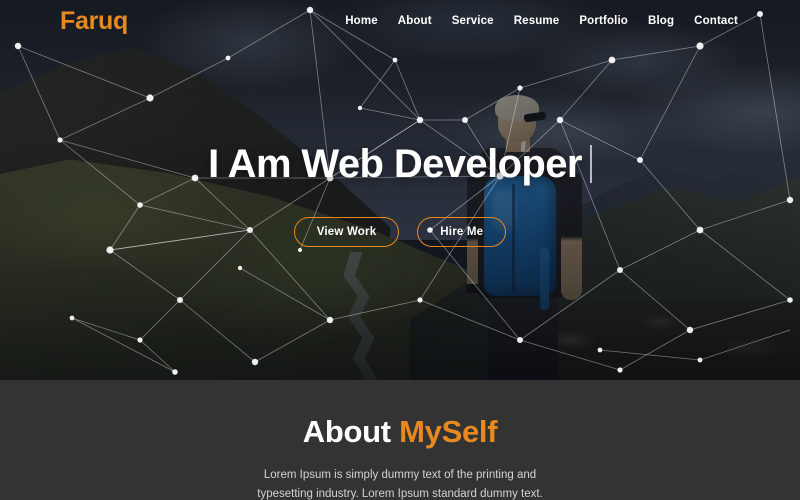 Image resolution: width=800 pixels, height=500 pixels. I want to click on hero-headline-text: I Am Web Developer, so click(395, 163).